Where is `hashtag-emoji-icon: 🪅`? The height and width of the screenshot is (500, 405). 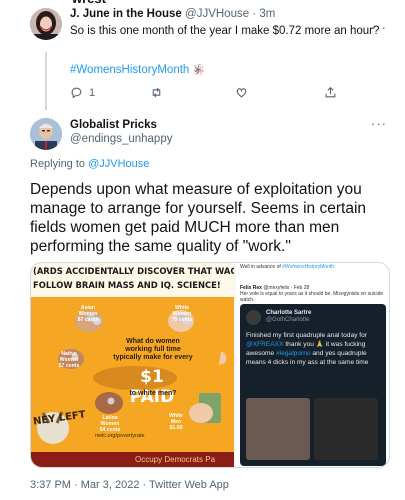 hashtag-emoji-icon: 🪅 is located at coordinates (198, 70).